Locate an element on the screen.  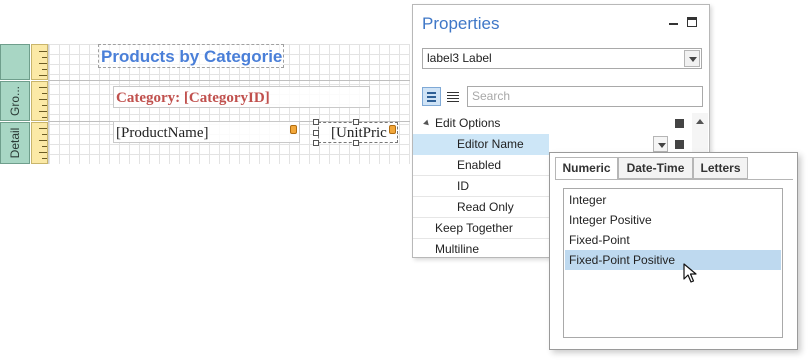
expander-icon is located at coordinates (427, 123).